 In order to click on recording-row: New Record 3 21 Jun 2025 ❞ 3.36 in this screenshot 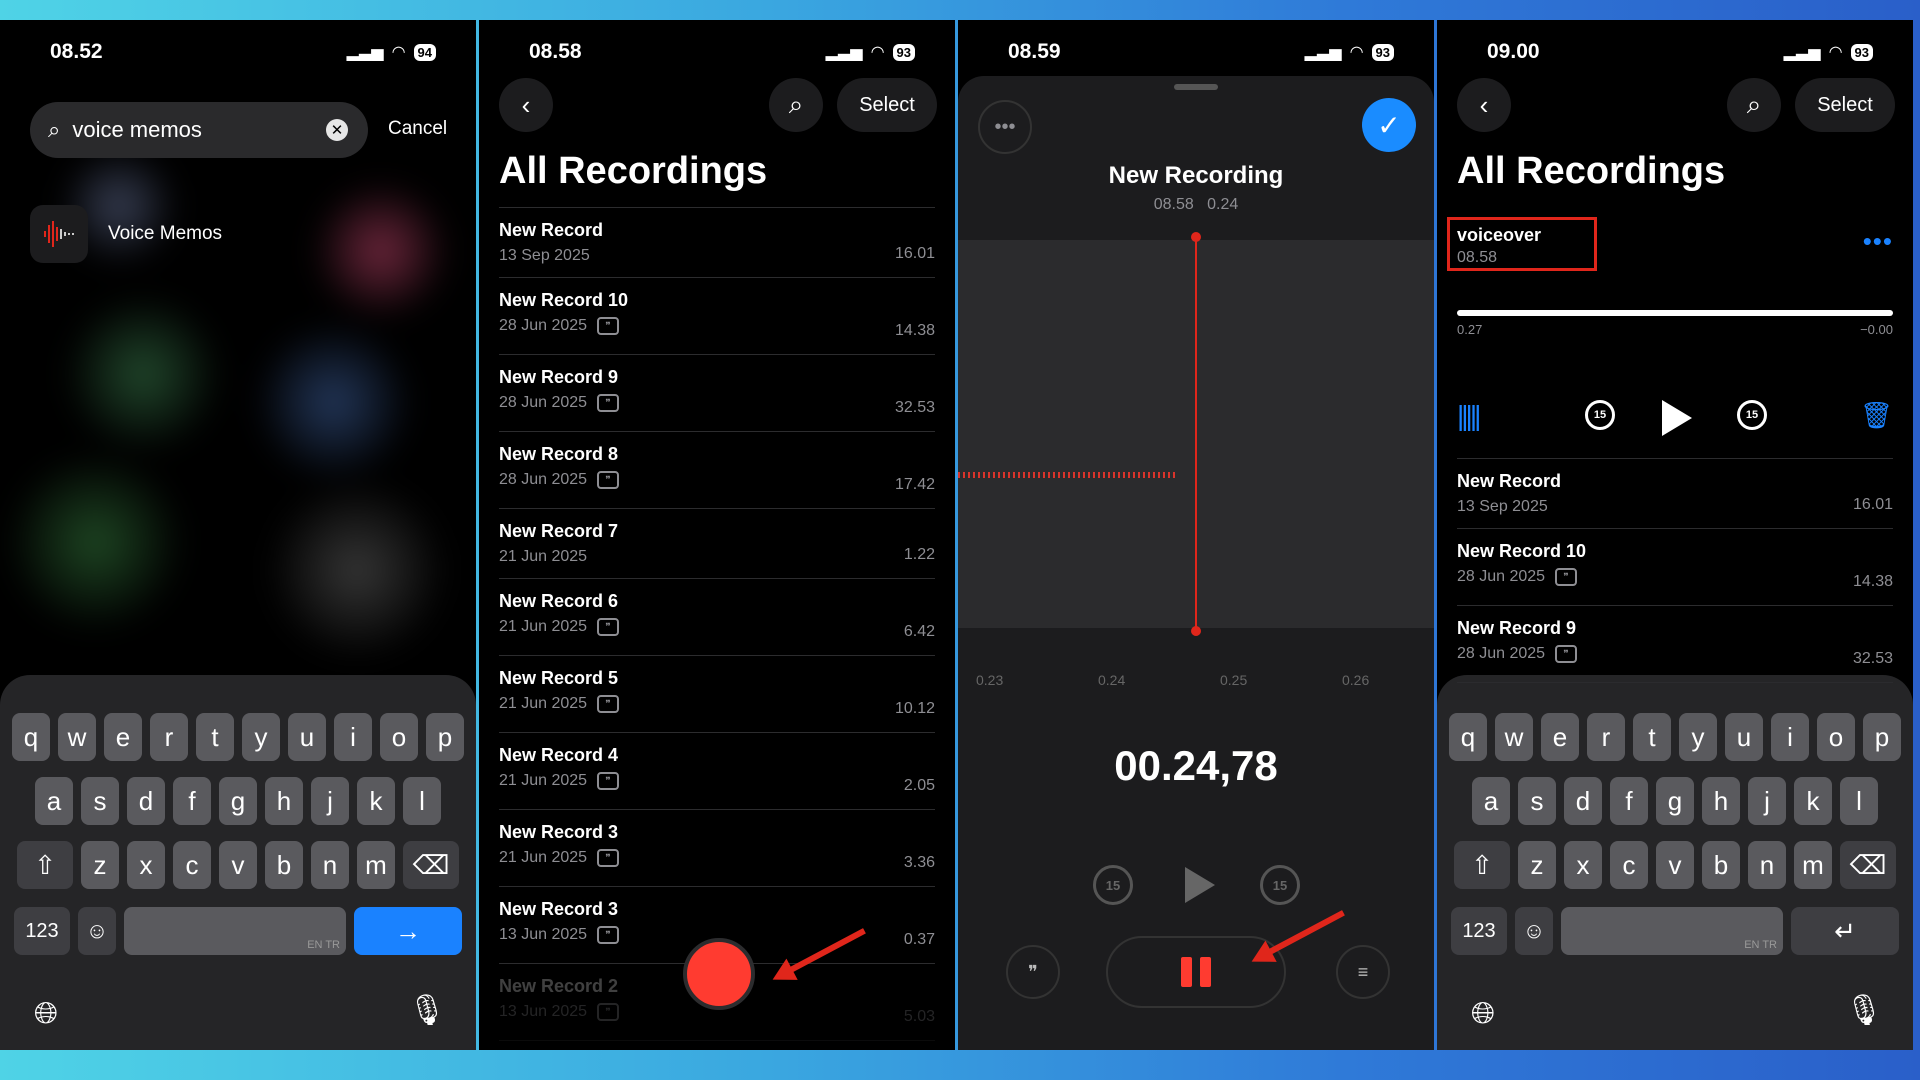, I will do `click(717, 848)`.